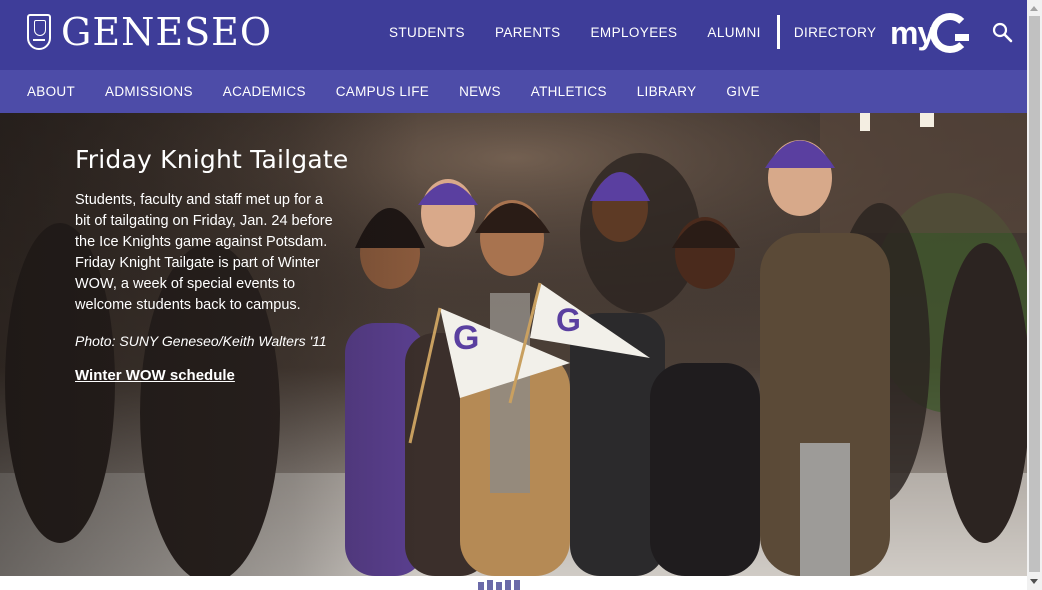 The height and width of the screenshot is (590, 1042). What do you see at coordinates (1034, 581) in the screenshot?
I see `scroll-down-arrow-icon` at bounding box center [1034, 581].